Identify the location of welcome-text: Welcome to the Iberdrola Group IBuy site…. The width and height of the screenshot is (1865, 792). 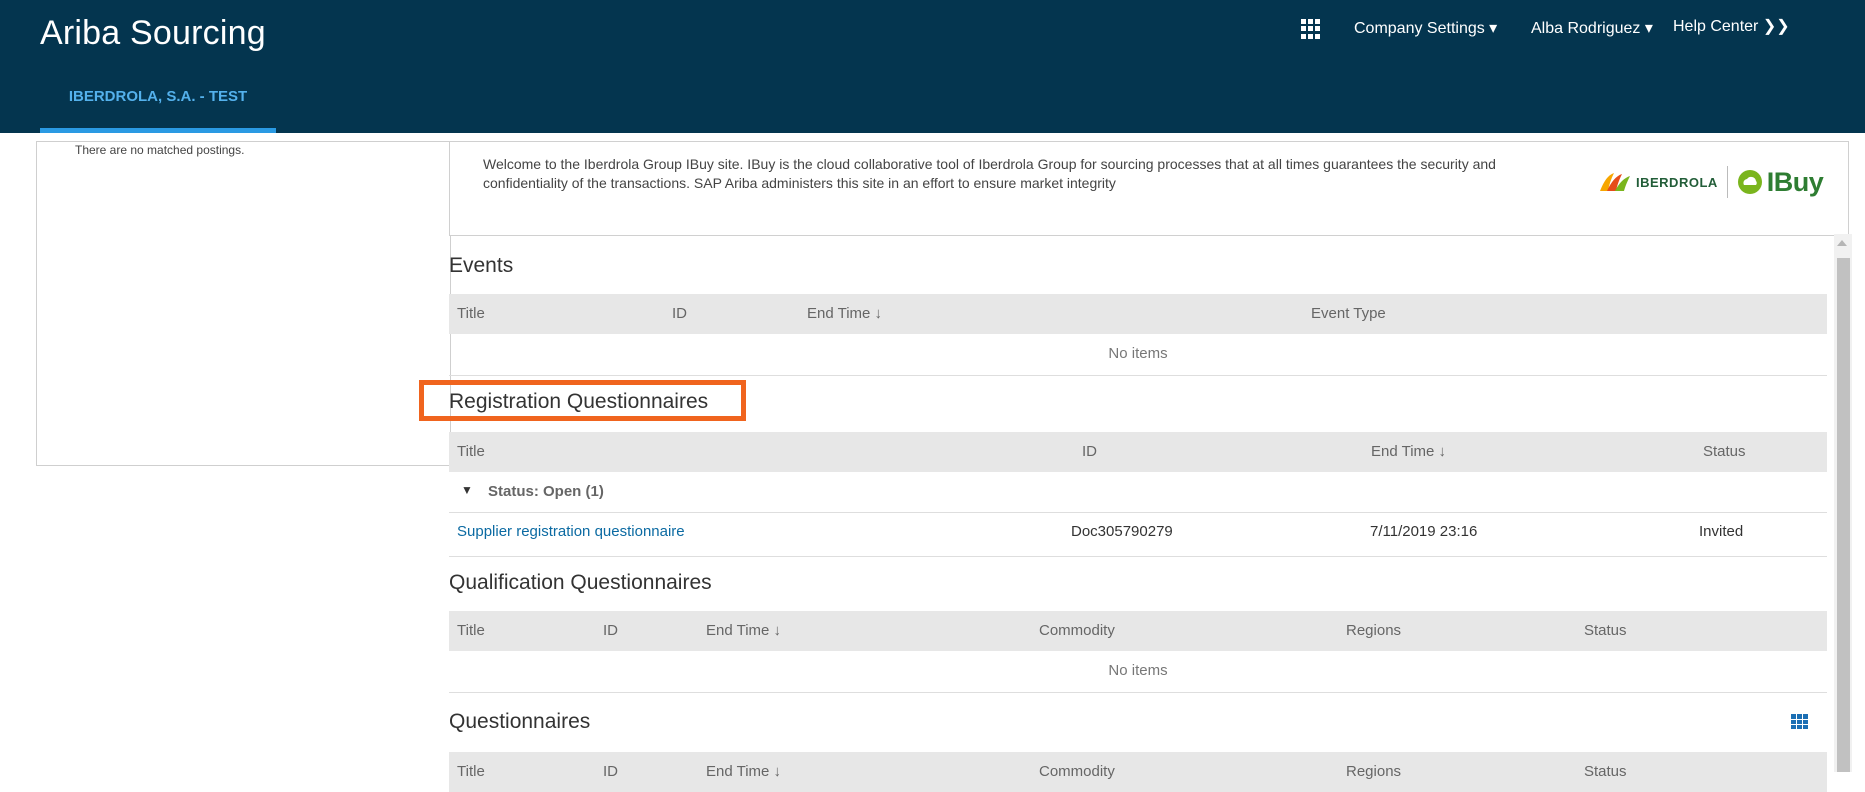
(989, 173).